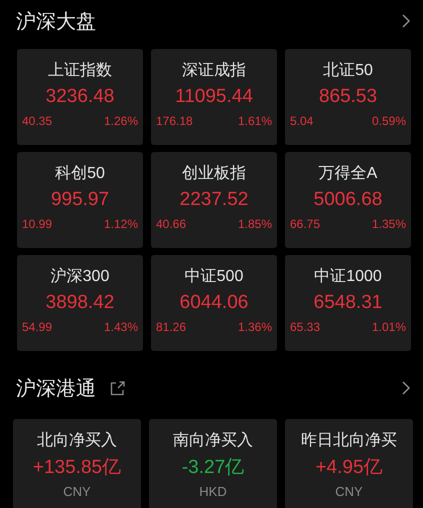 The width and height of the screenshot is (423, 508). I want to click on index-card: 北证50 865.53 5.04 0.59%, so click(348, 97).